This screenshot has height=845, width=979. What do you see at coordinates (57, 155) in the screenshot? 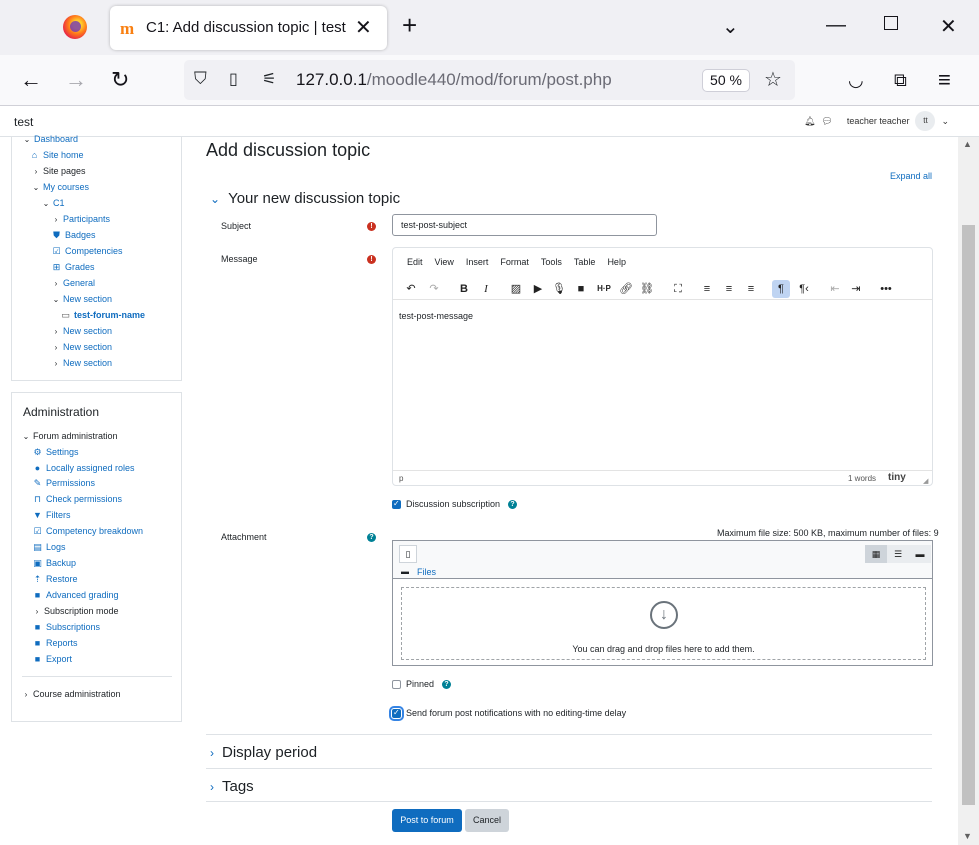
I see `nav-item-site-home: ⌂ Site home` at bounding box center [57, 155].